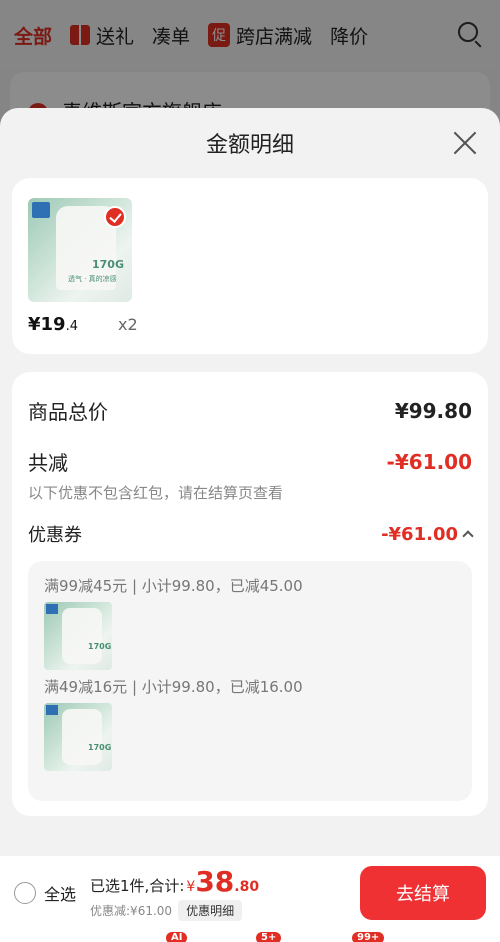  What do you see at coordinates (468, 536) in the screenshot?
I see `chevron-up-icon` at bounding box center [468, 536].